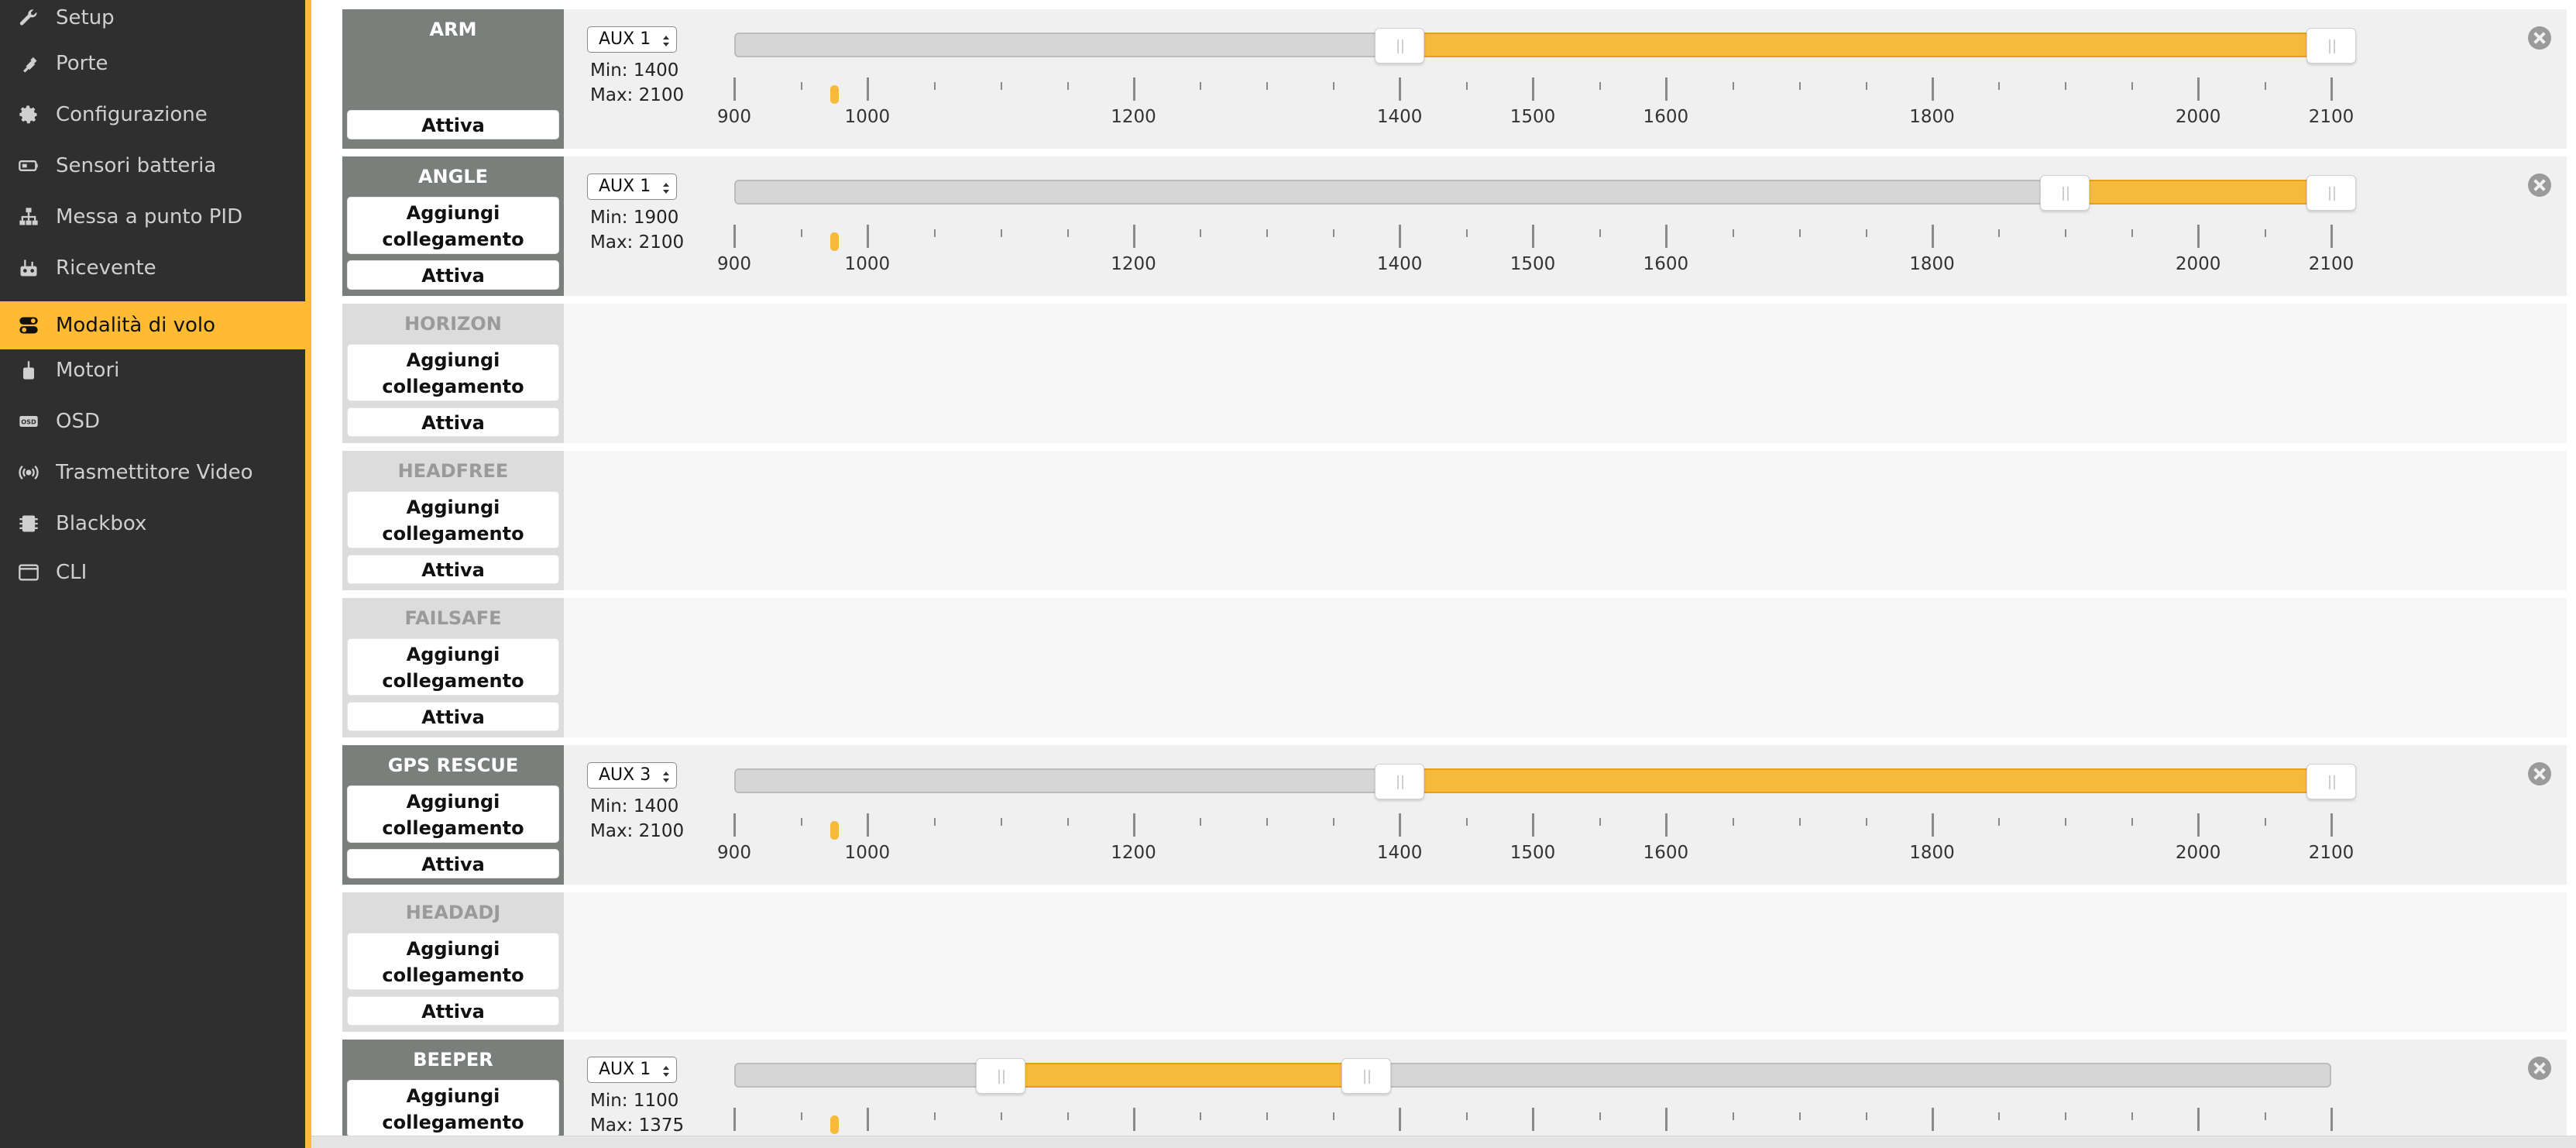  Describe the element at coordinates (78, 421) in the screenshot. I see `sidebar-item-label: OSD` at that location.